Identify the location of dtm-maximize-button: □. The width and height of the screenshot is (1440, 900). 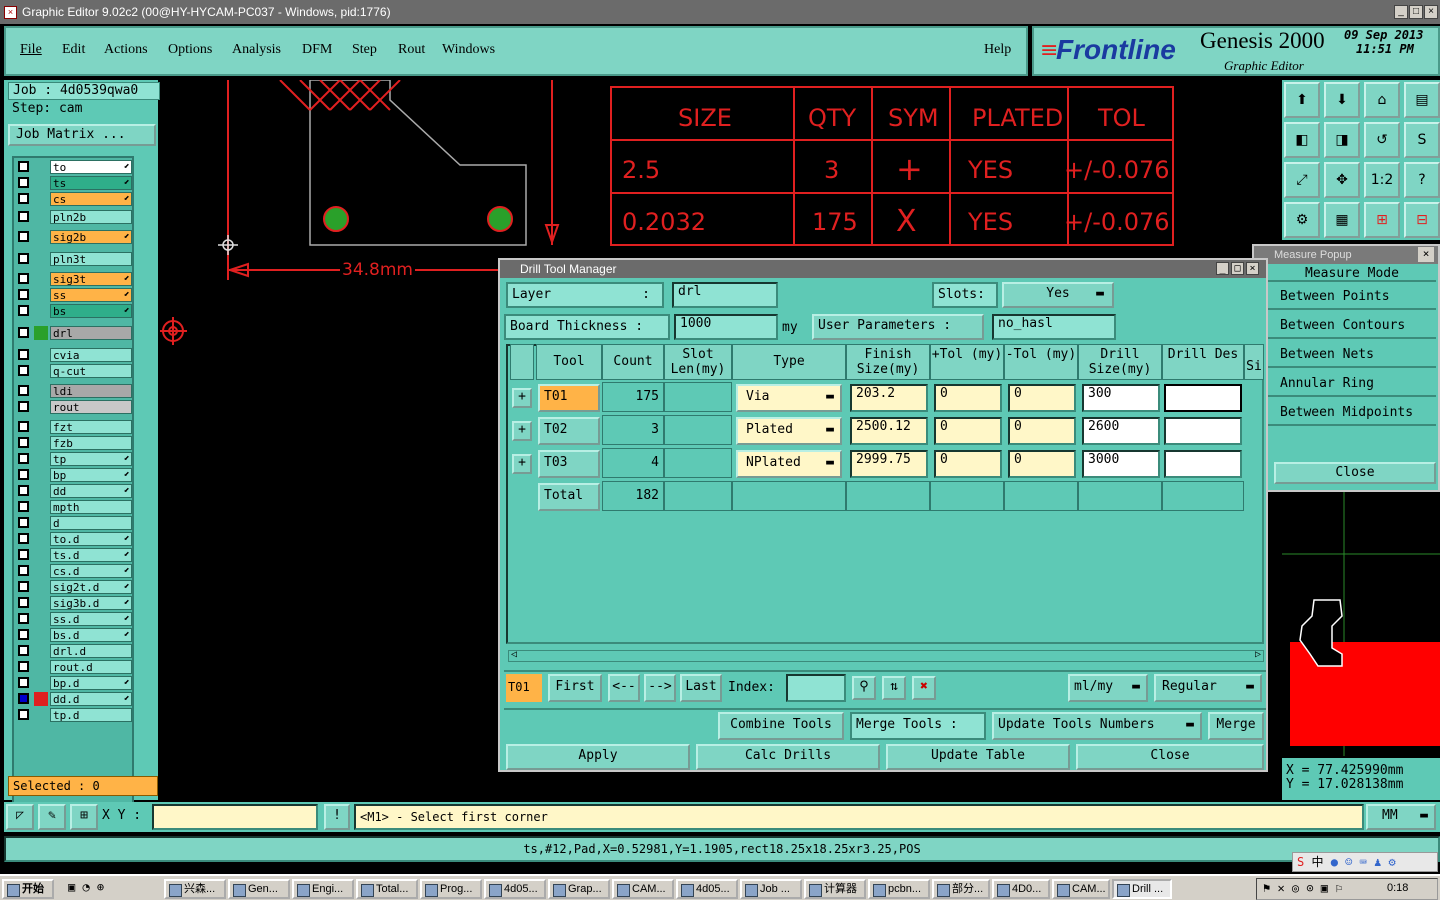
(1237, 268).